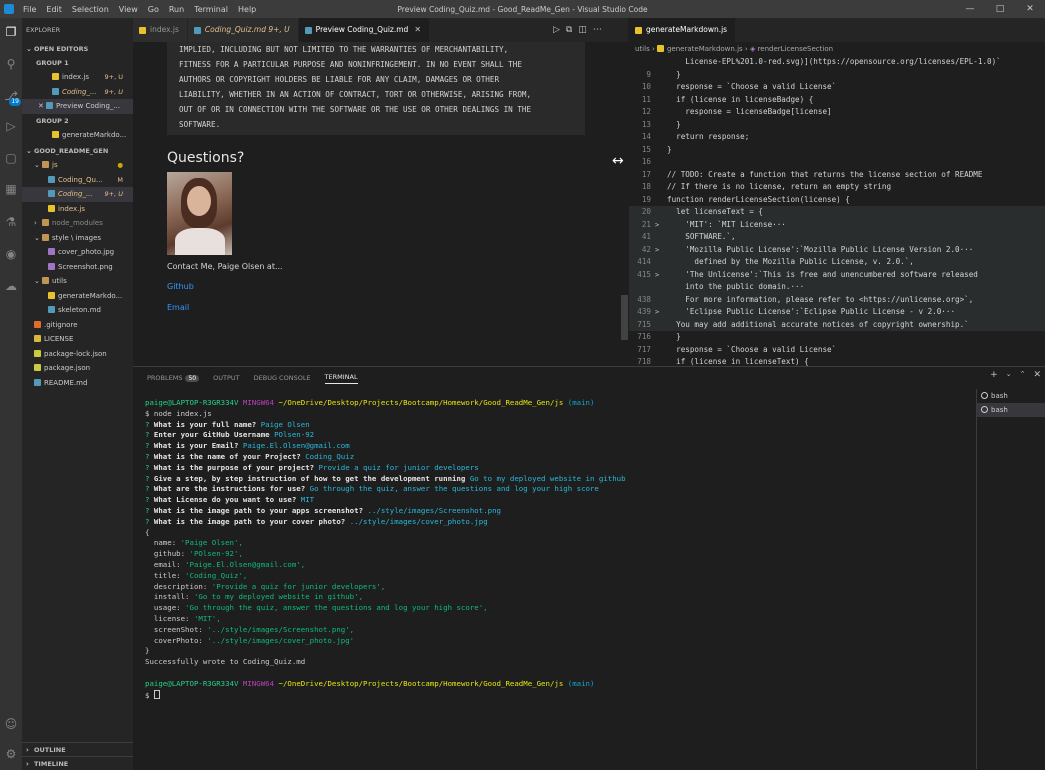  I want to click on outline-header: › OUTLINE, so click(77, 749).